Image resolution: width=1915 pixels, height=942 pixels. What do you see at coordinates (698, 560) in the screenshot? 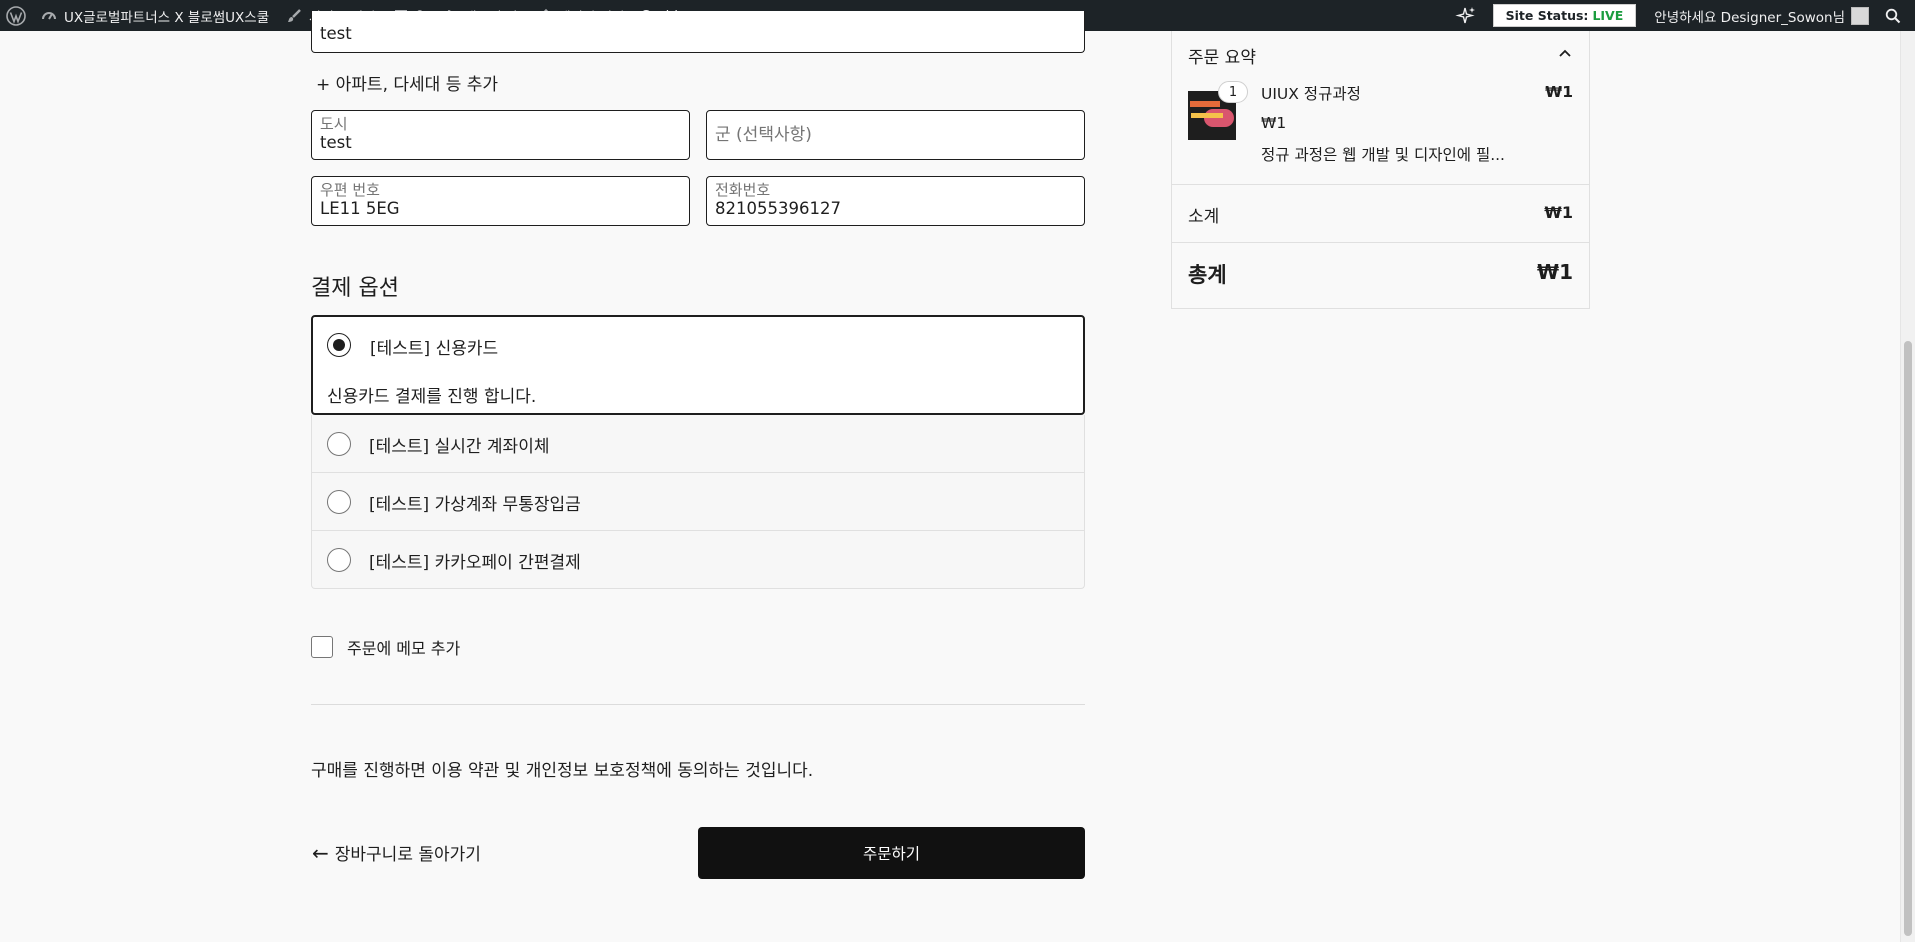
I see `payment-option-kakaopay: [테스트] 카카오페이 간편결제` at bounding box center [698, 560].